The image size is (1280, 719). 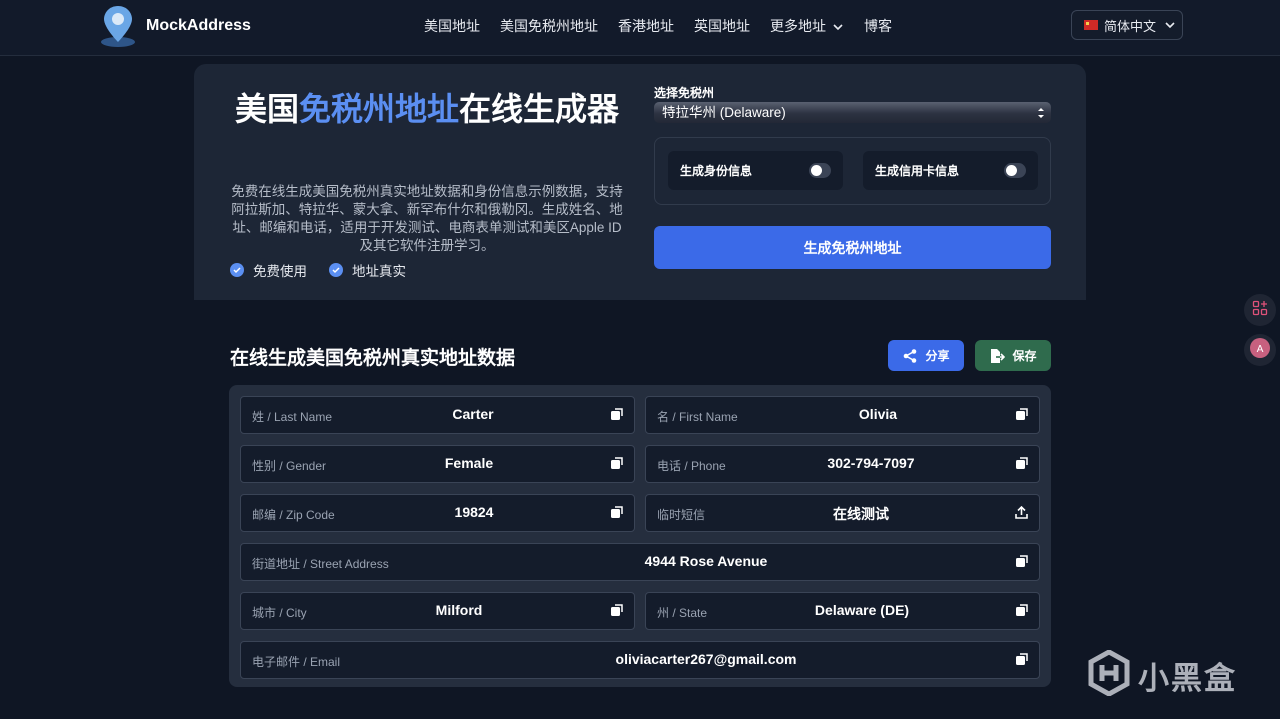 I want to click on generate-button: 生成免税州地址, so click(x=852, y=247).